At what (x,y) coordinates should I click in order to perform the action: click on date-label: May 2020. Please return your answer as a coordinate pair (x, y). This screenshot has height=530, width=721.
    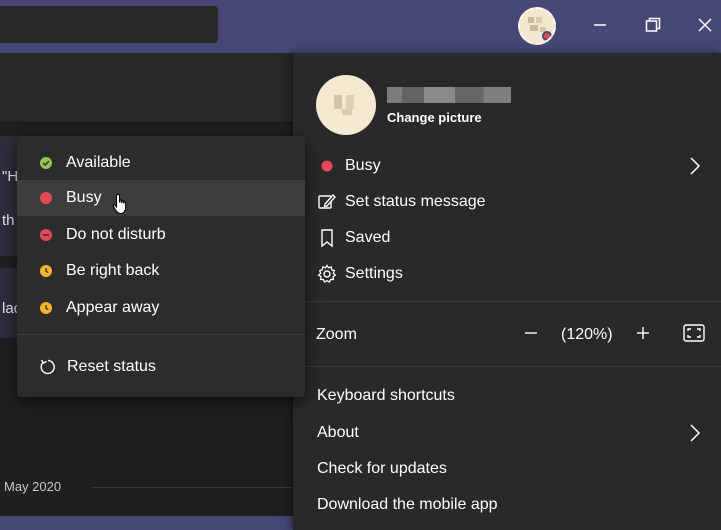
    Looking at the image, I should click on (33, 486).